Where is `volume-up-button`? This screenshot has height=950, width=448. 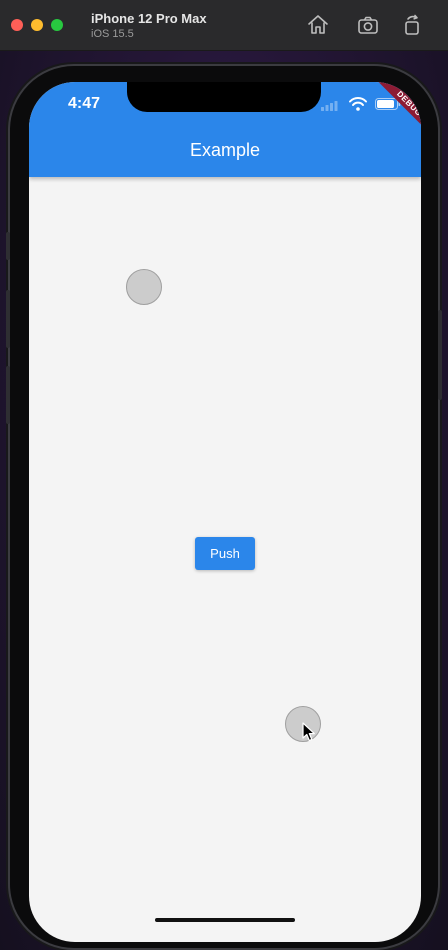 volume-up-button is located at coordinates (8, 319).